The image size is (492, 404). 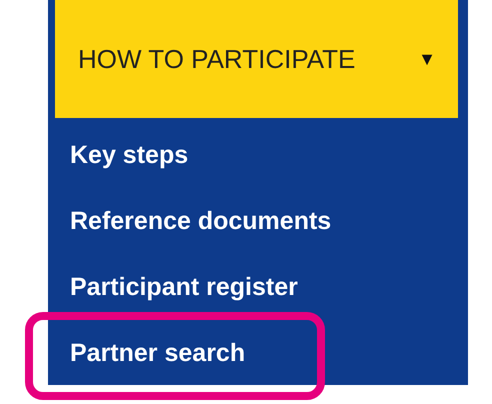 What do you see at coordinates (201, 221) in the screenshot?
I see `menu-item: Reference documents` at bounding box center [201, 221].